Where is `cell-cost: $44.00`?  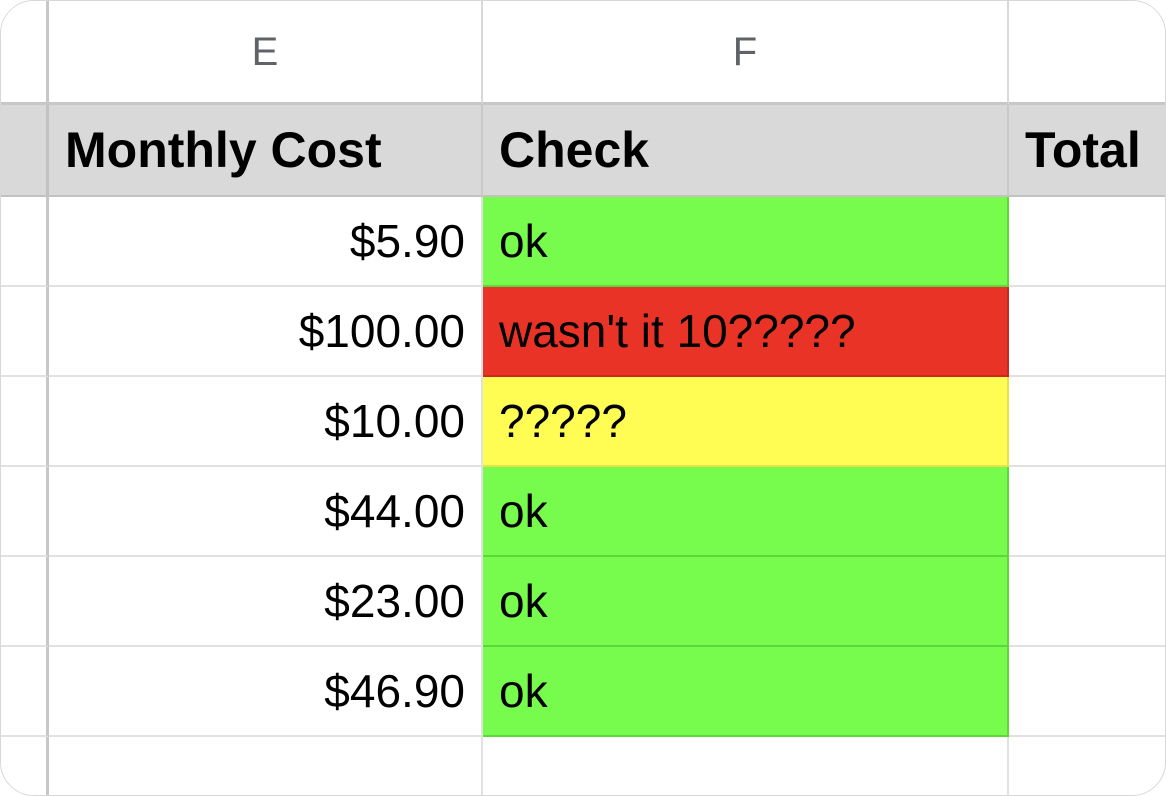 cell-cost: $44.00 is located at coordinates (266, 512).